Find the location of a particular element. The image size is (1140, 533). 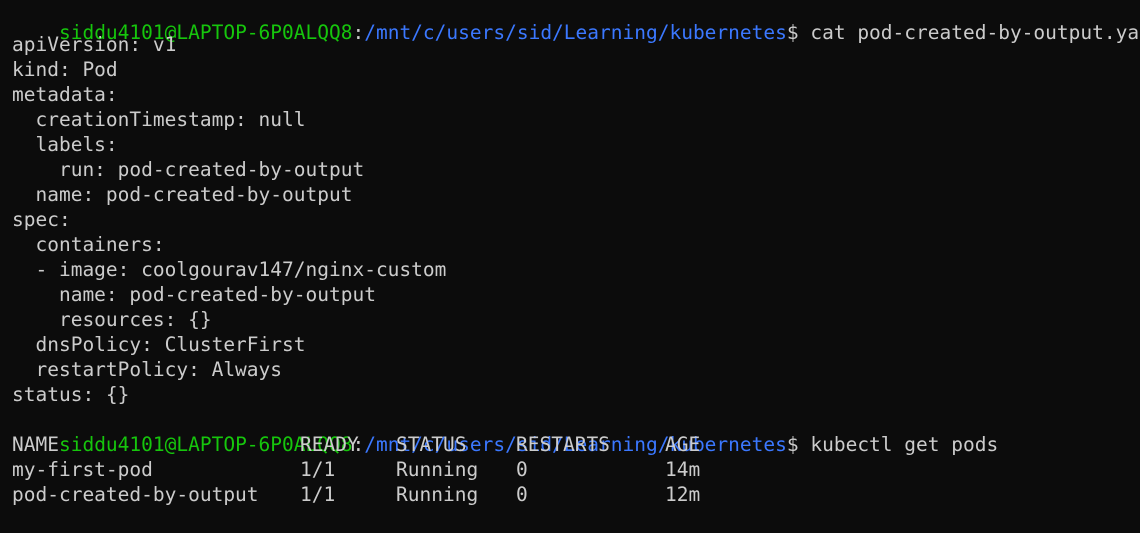

yaml-line: restartPolicy: Always is located at coordinates (147, 369).